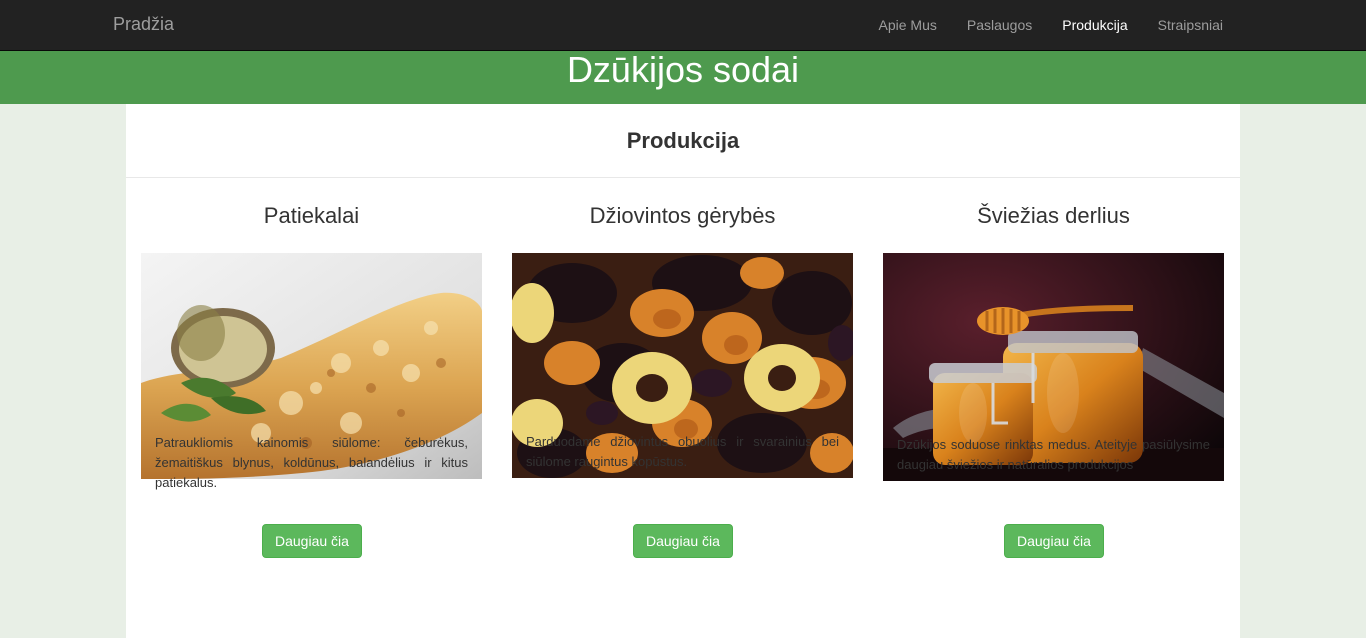  I want to click on site-title: Dzūkijos sodai, so click(683, 69).